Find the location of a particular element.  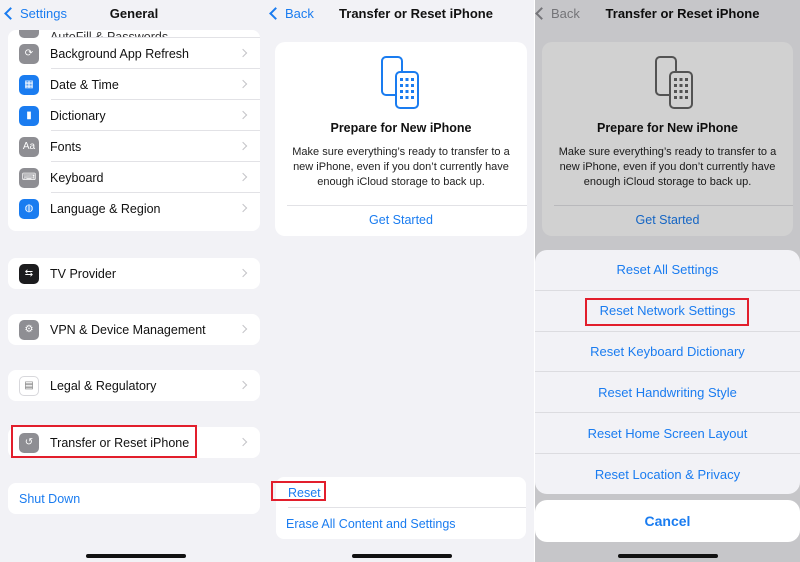

keyboard-icon: ⌨ is located at coordinates (29, 177).